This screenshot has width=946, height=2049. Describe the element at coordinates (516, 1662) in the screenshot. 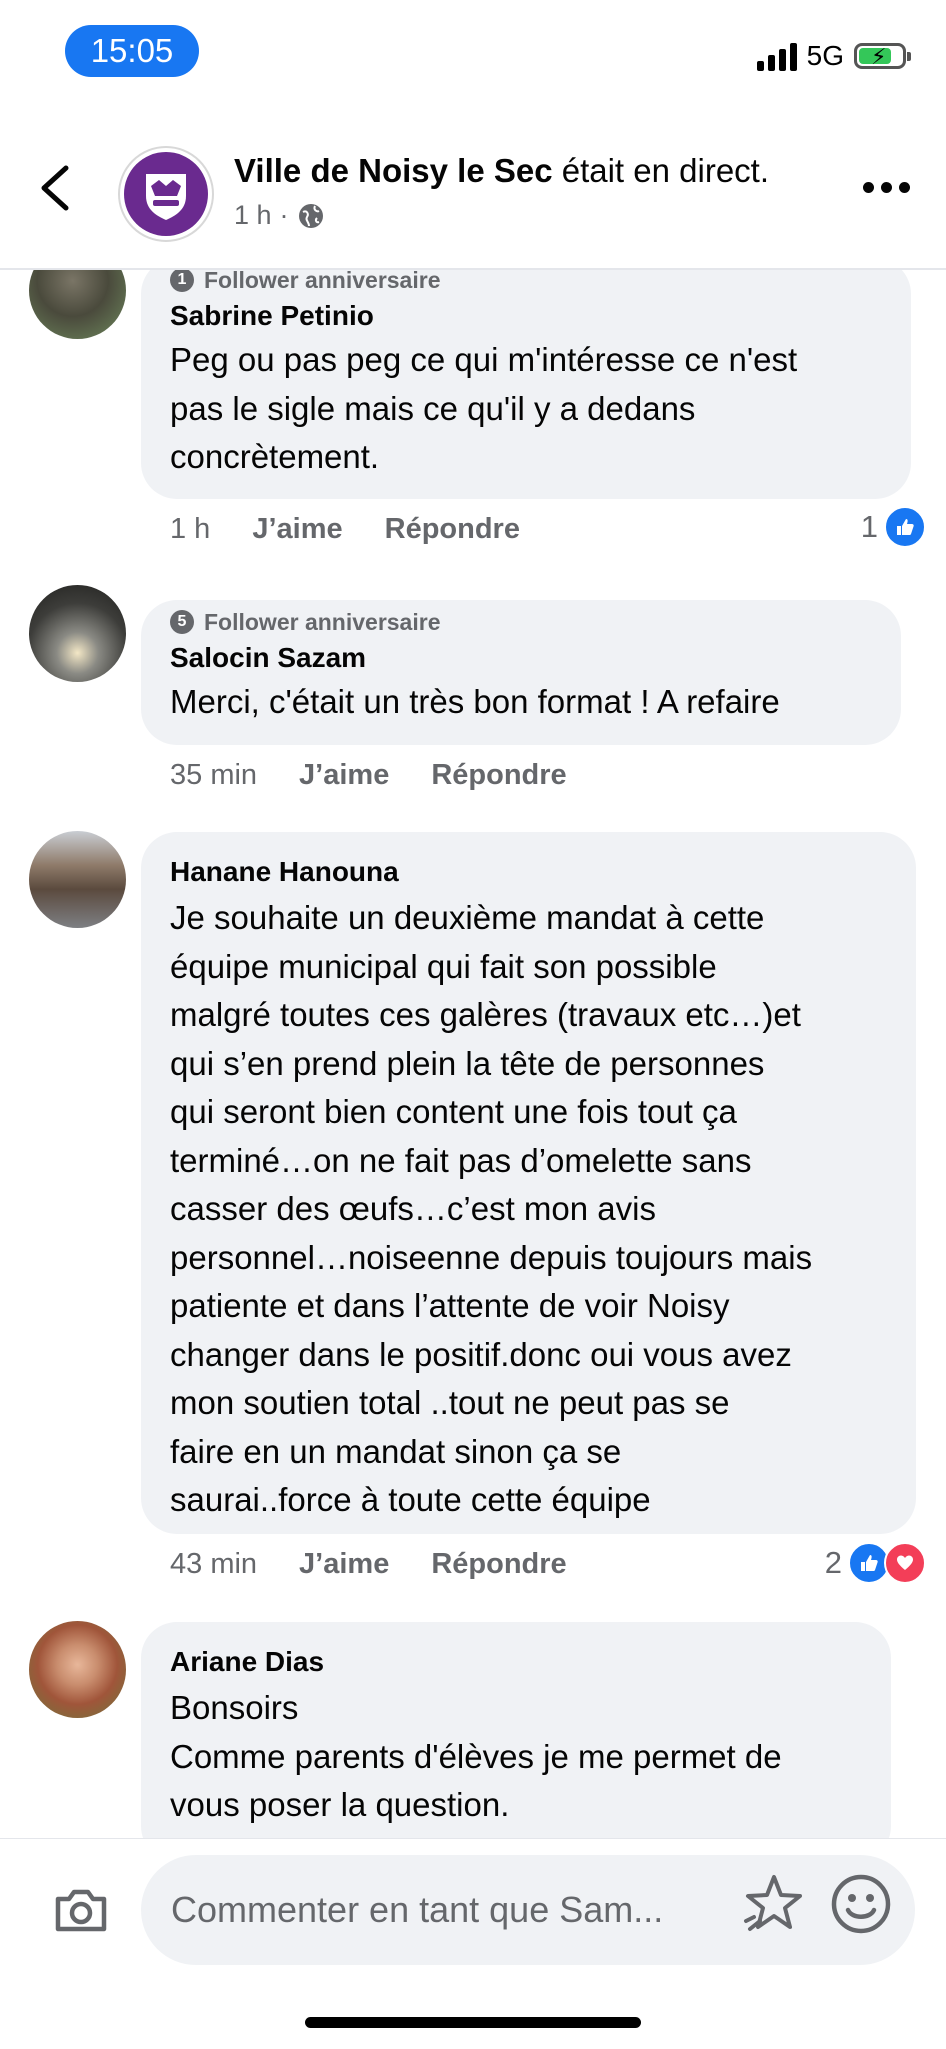

I see `comment-author: Ariane Dias` at that location.